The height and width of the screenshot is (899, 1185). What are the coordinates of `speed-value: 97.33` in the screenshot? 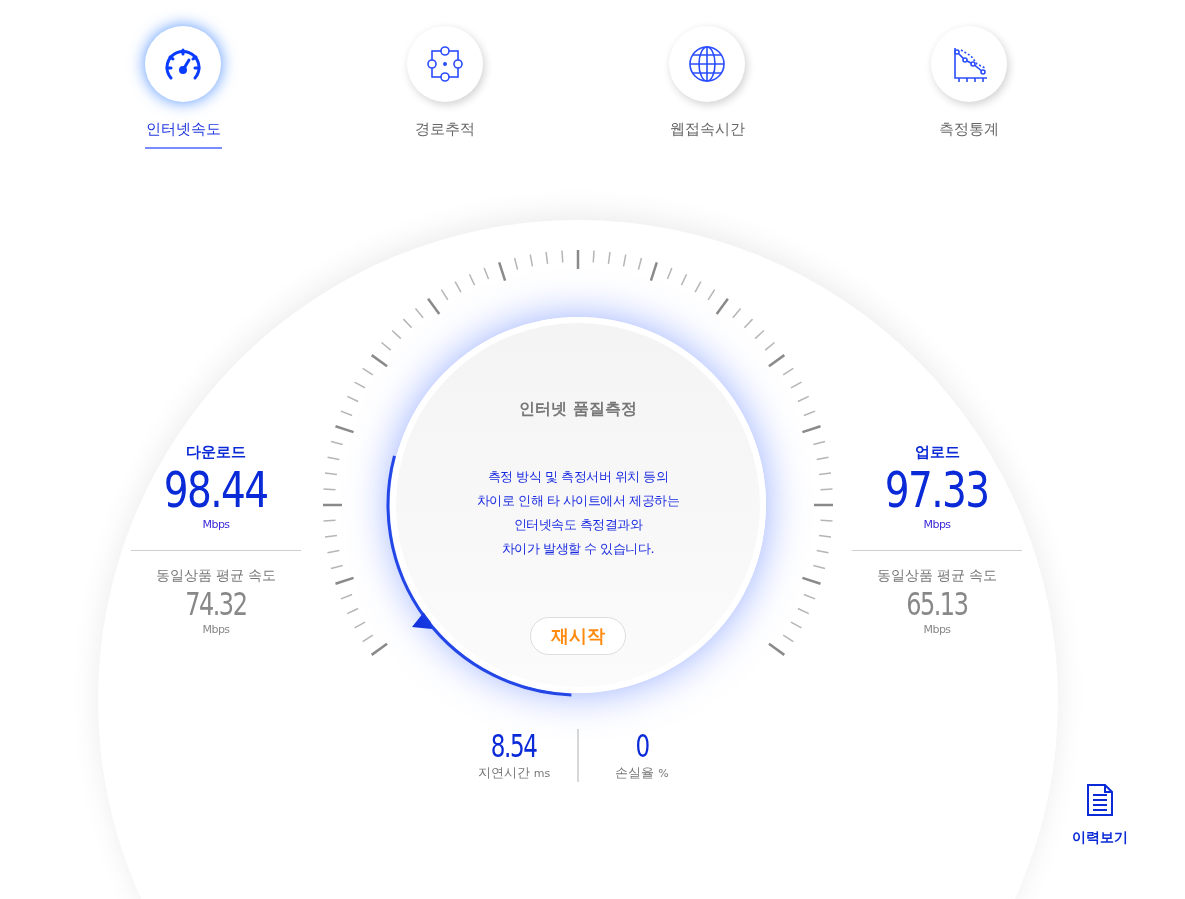 It's located at (937, 490).